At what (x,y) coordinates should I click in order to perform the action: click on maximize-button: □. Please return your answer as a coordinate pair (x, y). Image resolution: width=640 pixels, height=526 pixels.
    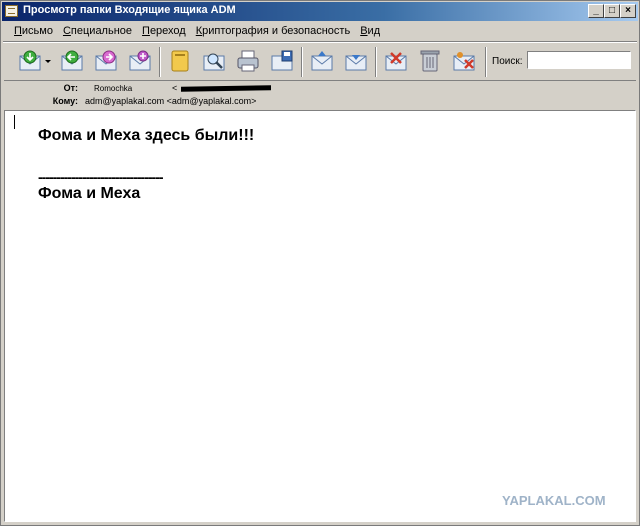
    Looking at the image, I should click on (612, 11).